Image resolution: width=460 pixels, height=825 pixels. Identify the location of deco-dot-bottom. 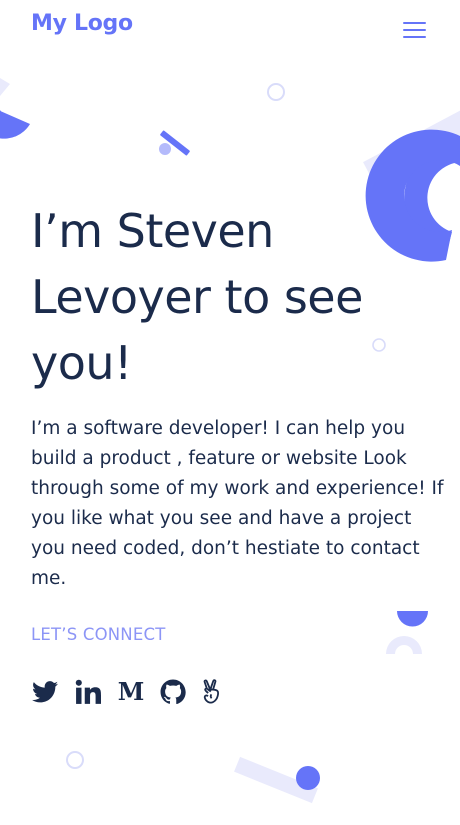
(308, 778).